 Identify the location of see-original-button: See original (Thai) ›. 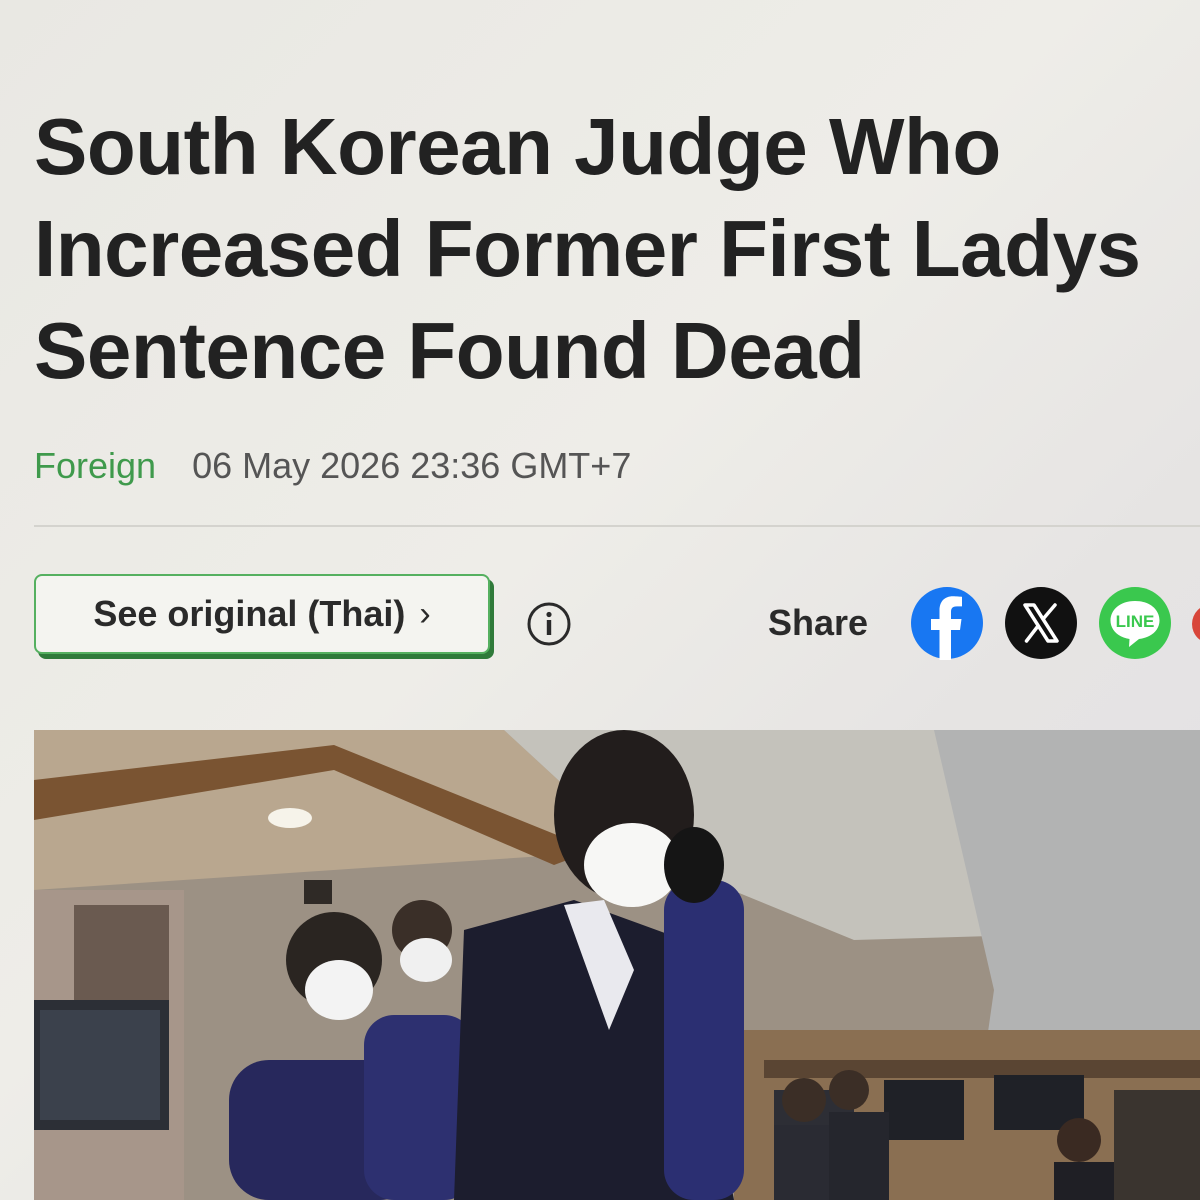
(262, 614).